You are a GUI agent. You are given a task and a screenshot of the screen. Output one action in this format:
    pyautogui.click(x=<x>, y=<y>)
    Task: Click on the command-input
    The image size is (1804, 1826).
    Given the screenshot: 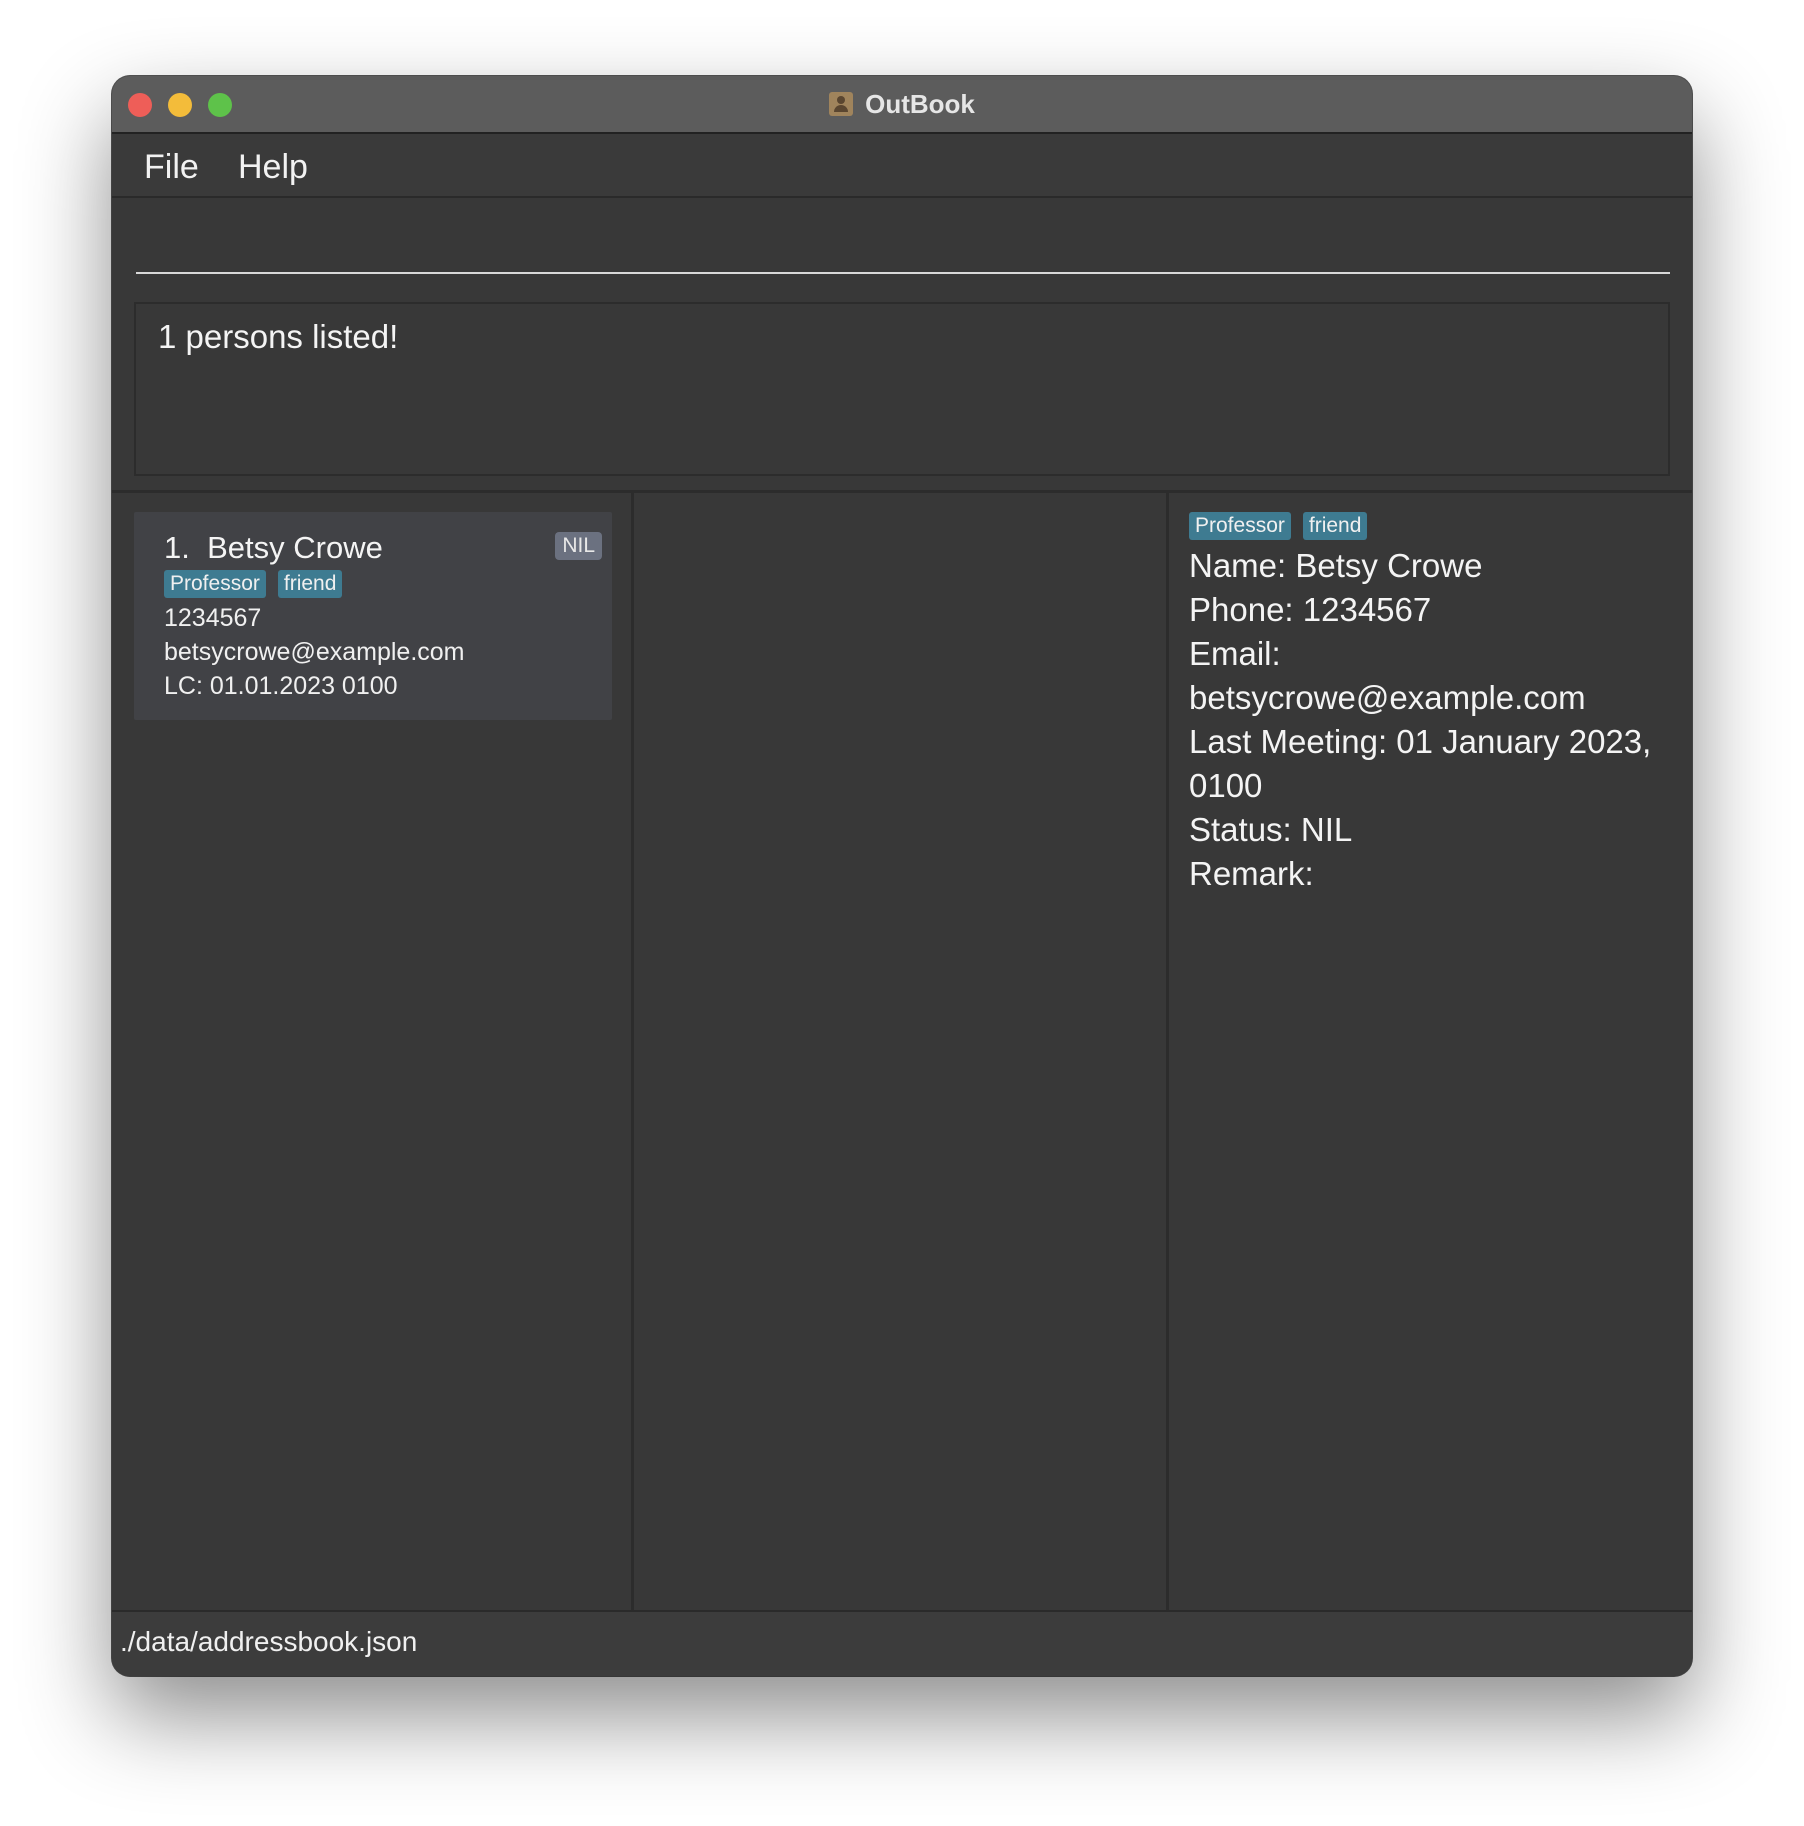 What is the action you would take?
    pyautogui.click(x=903, y=241)
    